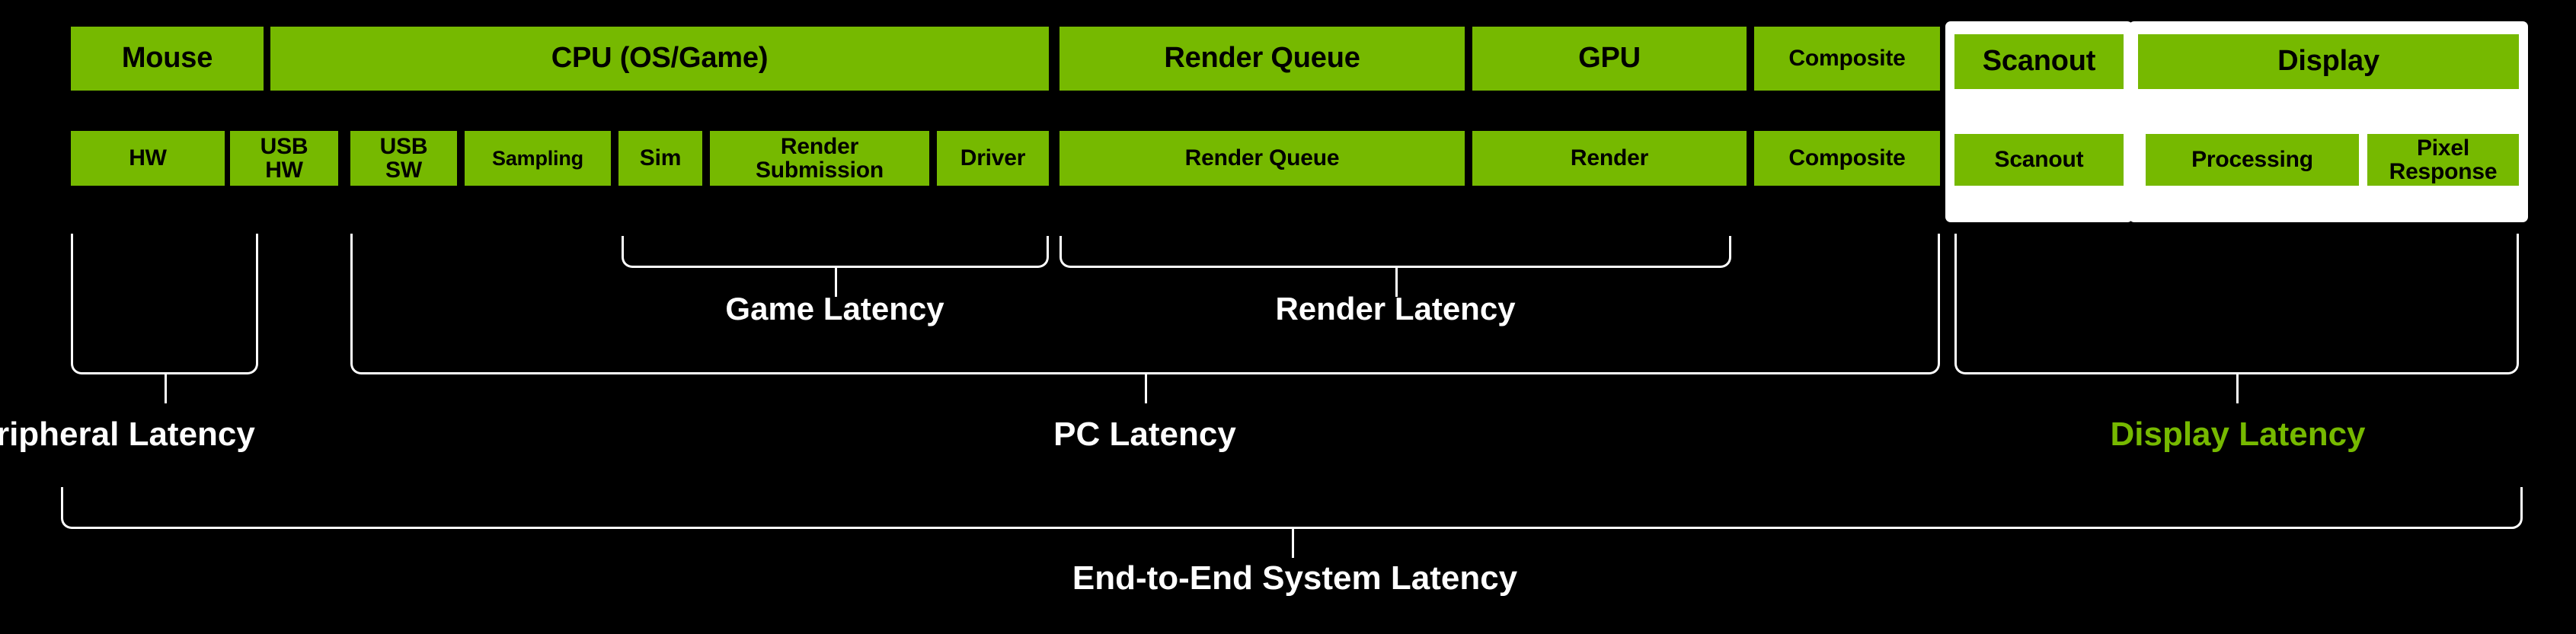 The image size is (2576, 634). I want to click on label-end-to-end-system-latency: End-to-End System Latency, so click(1295, 578).